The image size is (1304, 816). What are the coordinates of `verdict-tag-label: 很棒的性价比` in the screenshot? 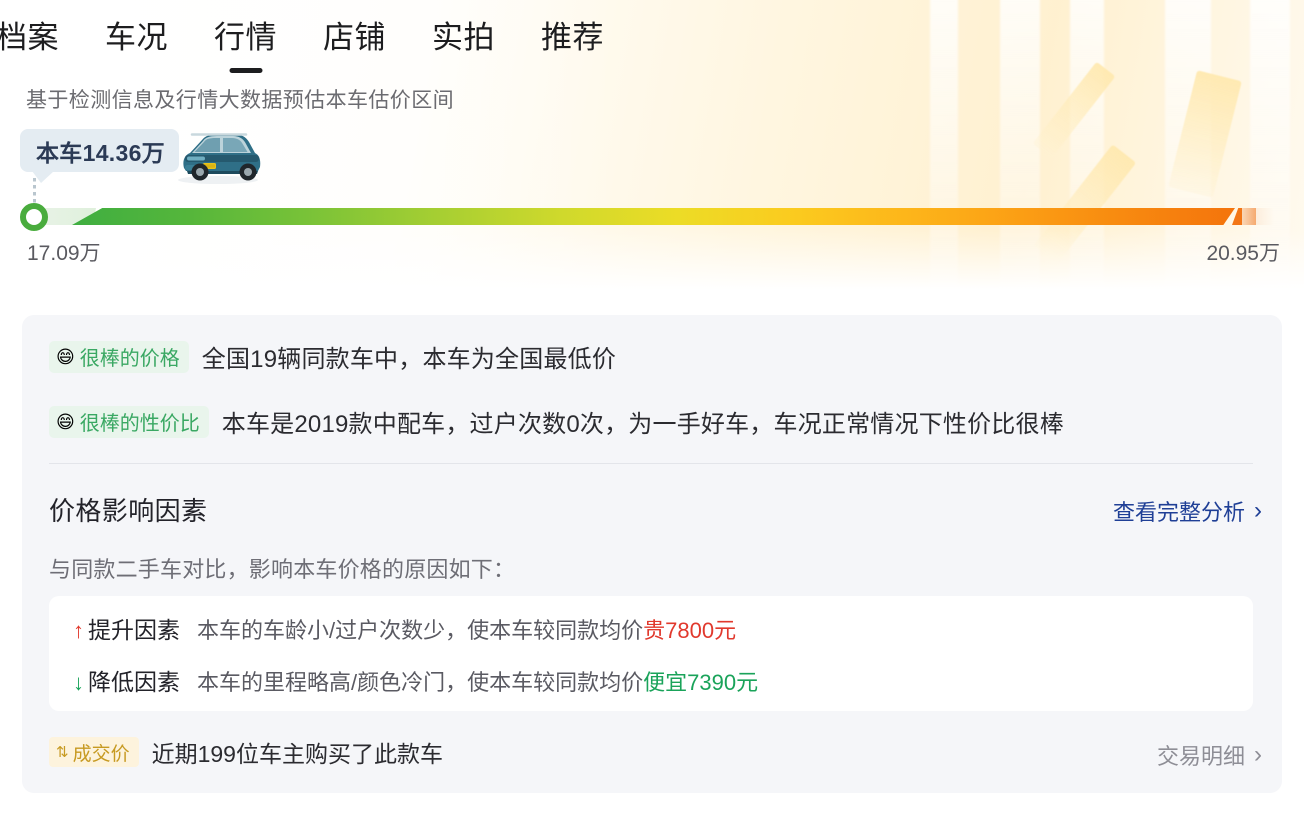 It's located at (139, 424).